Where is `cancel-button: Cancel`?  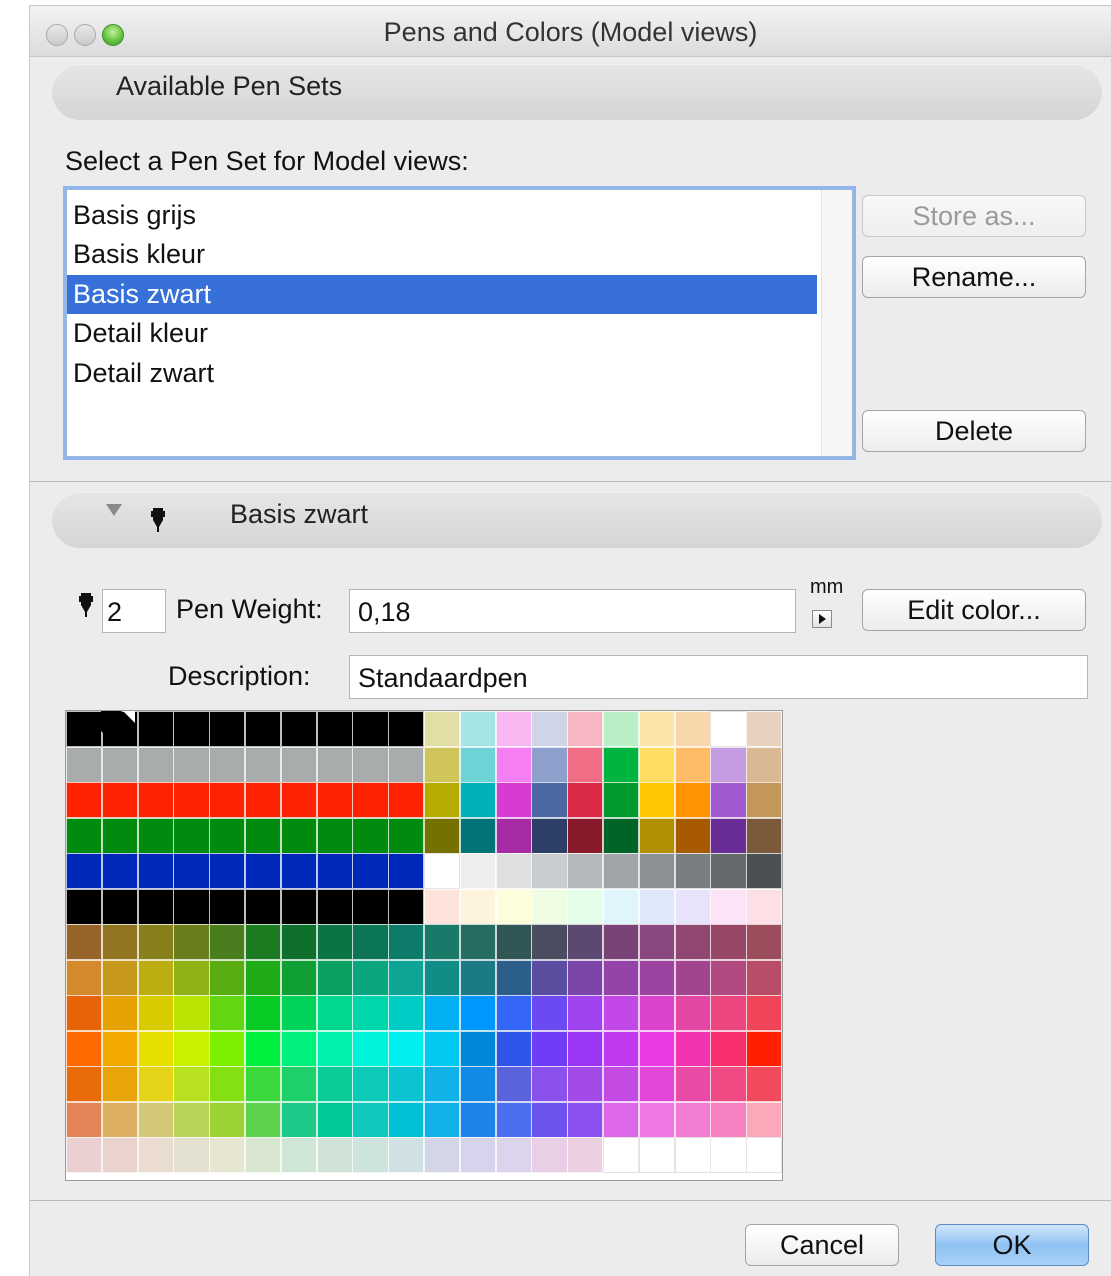 cancel-button: Cancel is located at coordinates (822, 1245).